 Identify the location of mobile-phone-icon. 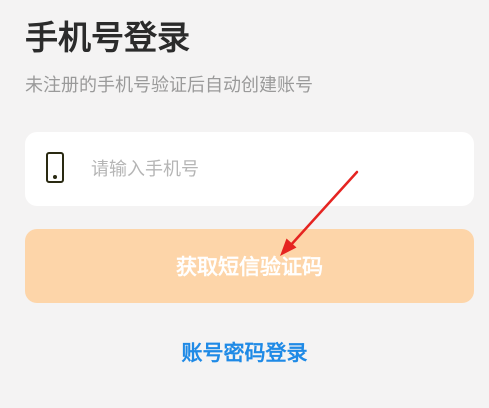
(55, 167).